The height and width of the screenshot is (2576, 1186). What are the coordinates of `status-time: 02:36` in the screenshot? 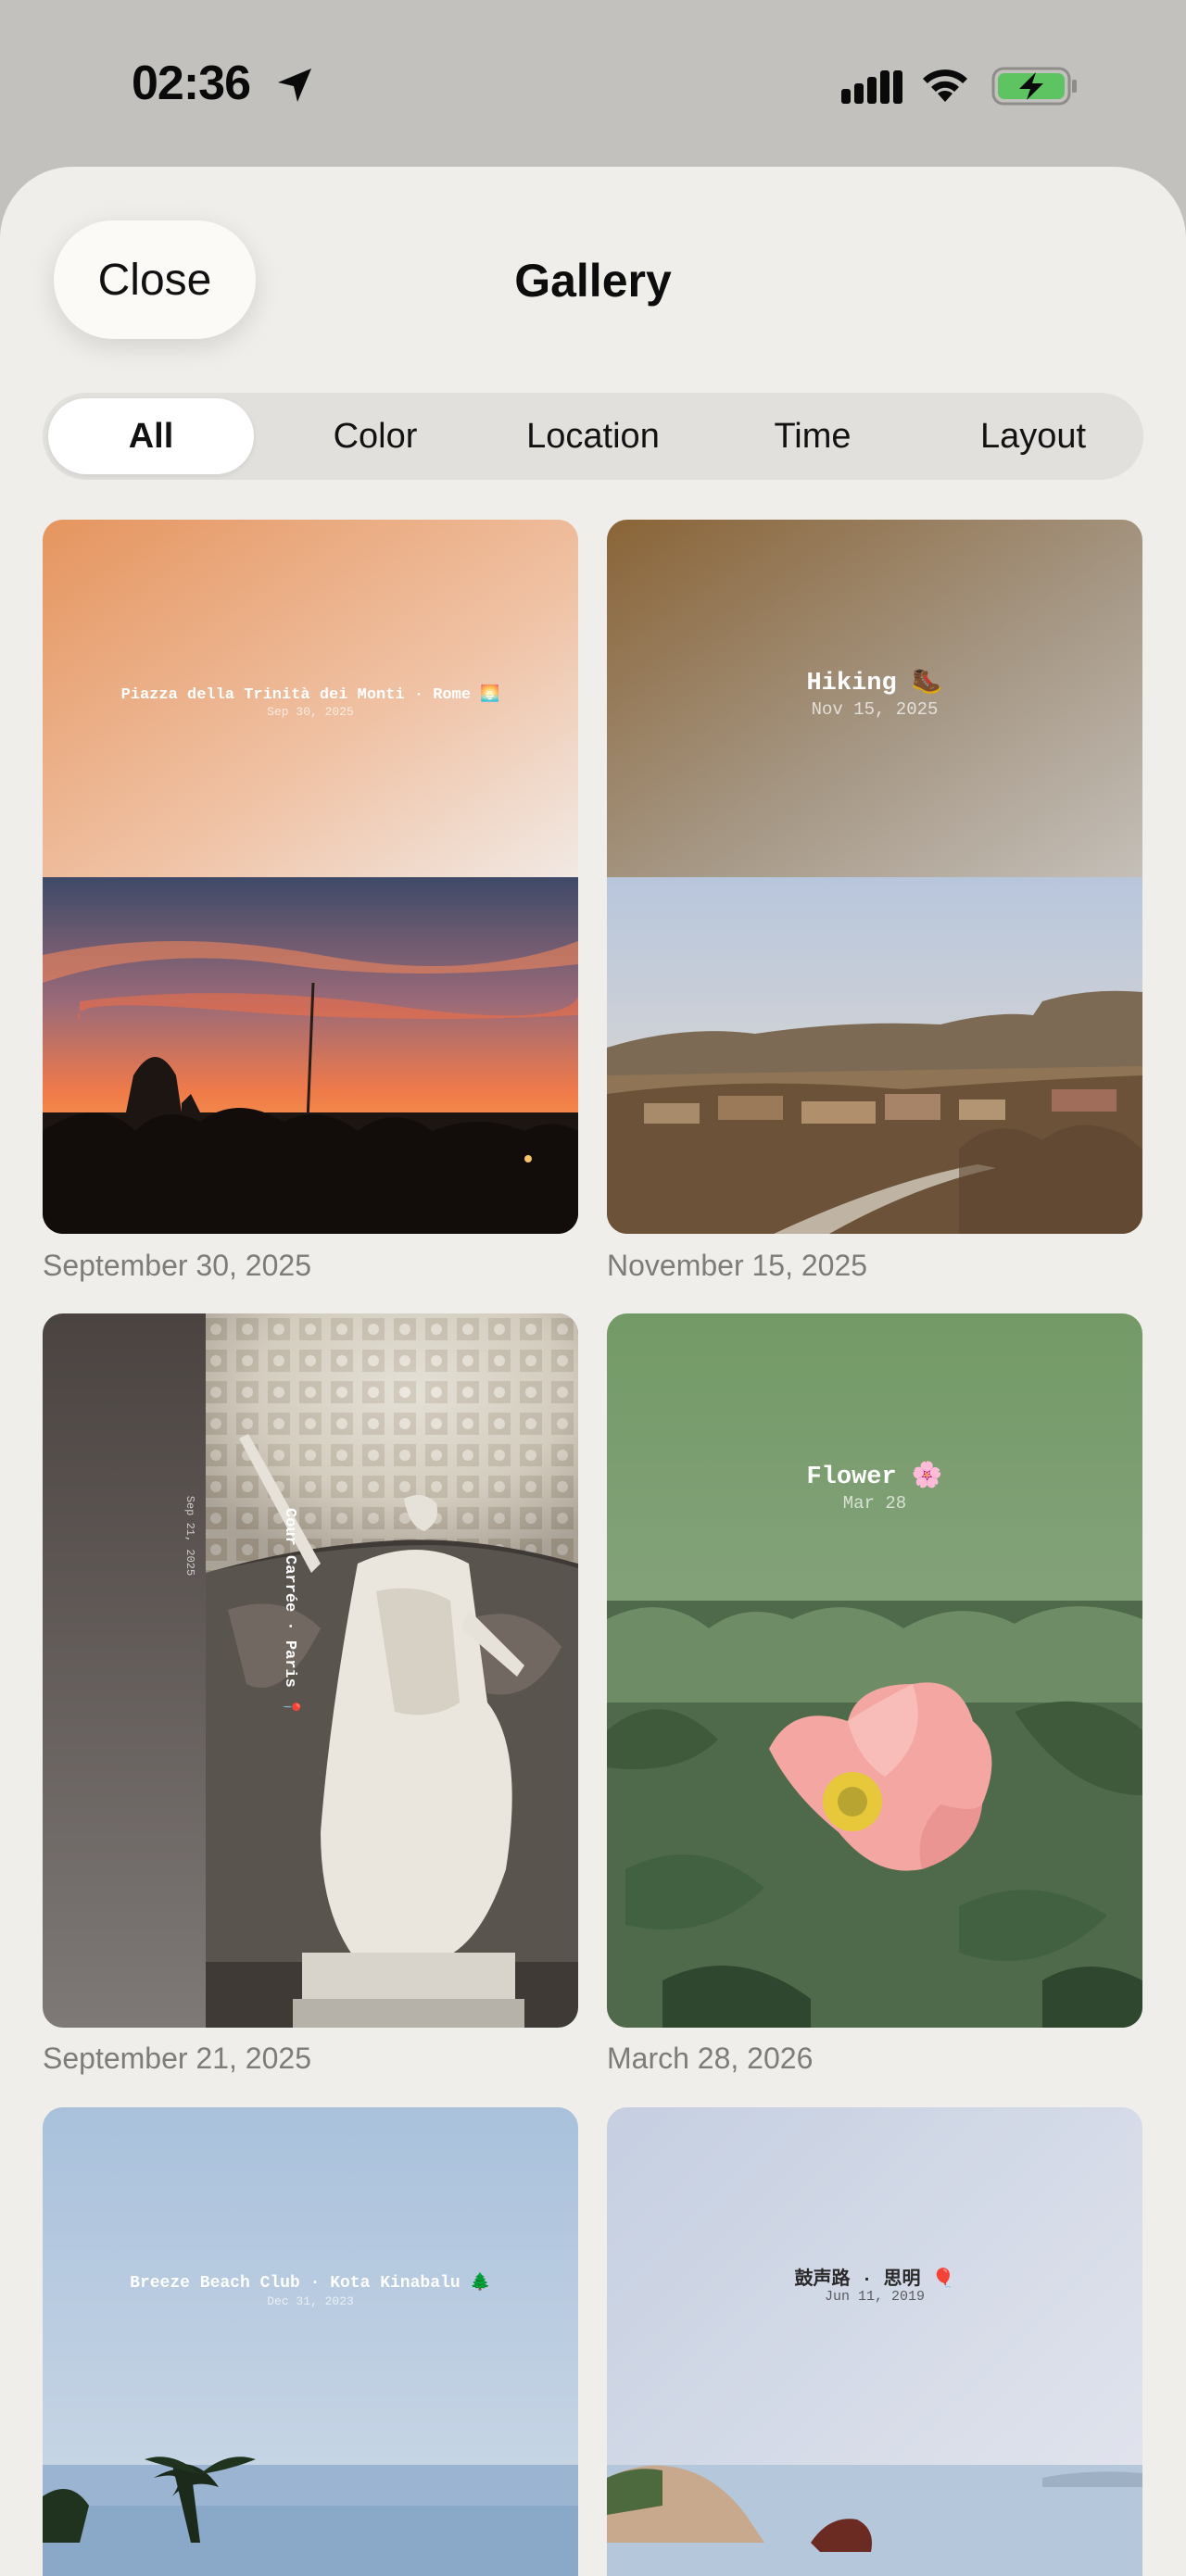 It's located at (191, 83).